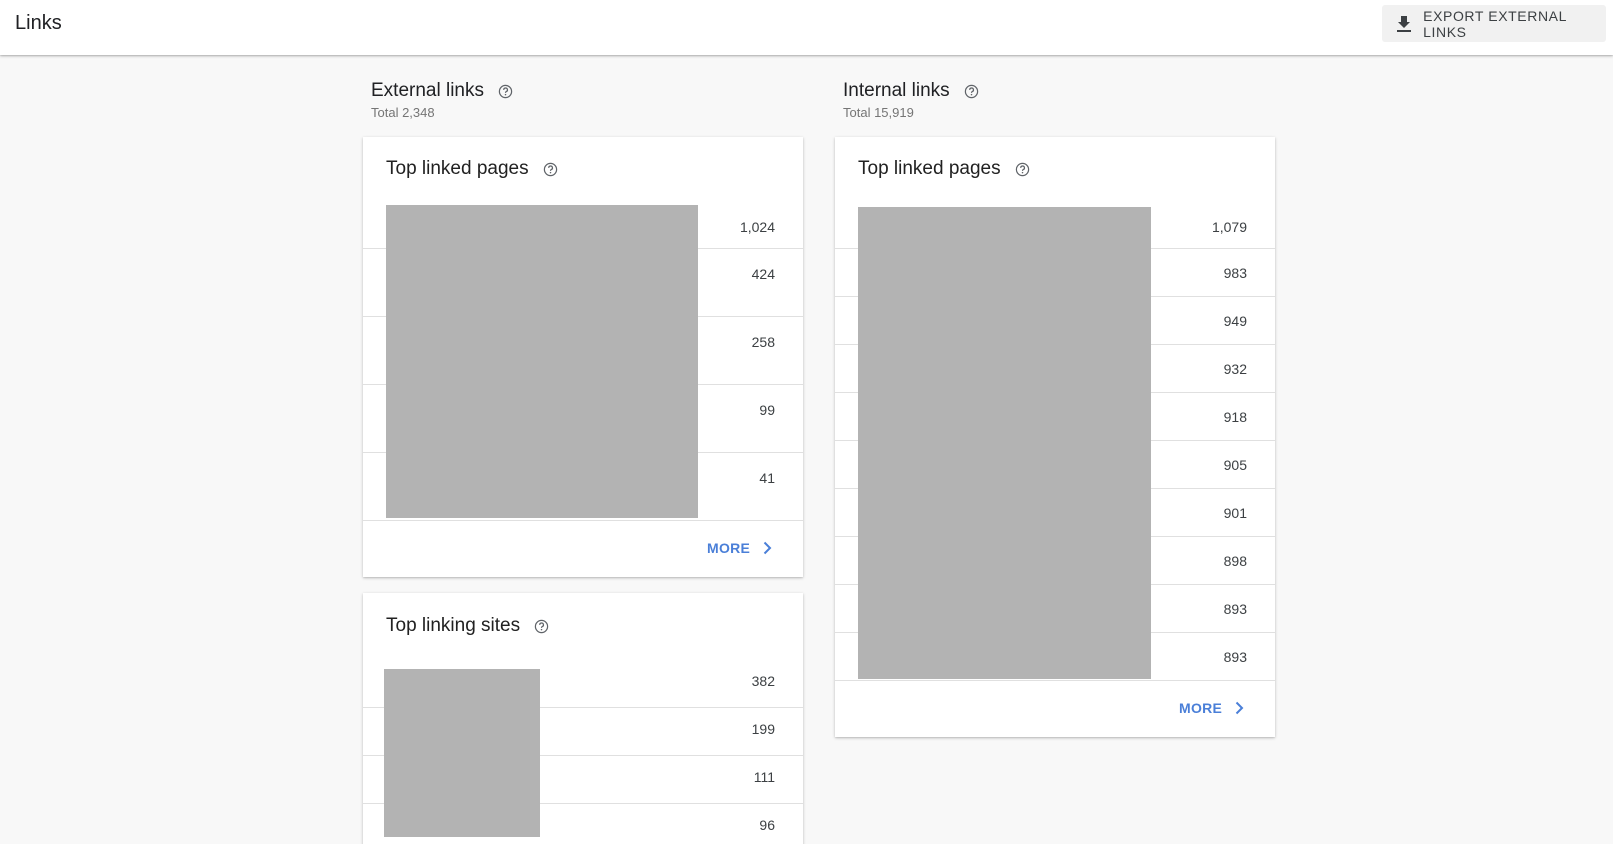 This screenshot has width=1613, height=844. Describe the element at coordinates (878, 112) in the screenshot. I see `internal-links-total: Total 15,919` at that location.